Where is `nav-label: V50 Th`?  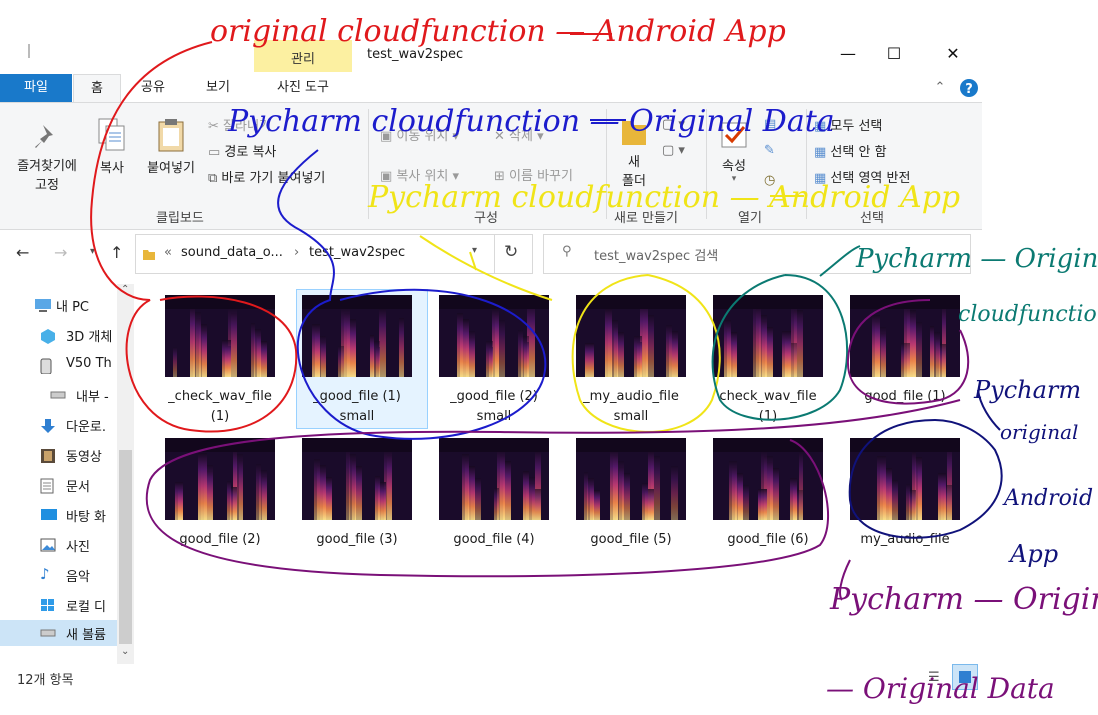 nav-label: V50 Th is located at coordinates (89, 363).